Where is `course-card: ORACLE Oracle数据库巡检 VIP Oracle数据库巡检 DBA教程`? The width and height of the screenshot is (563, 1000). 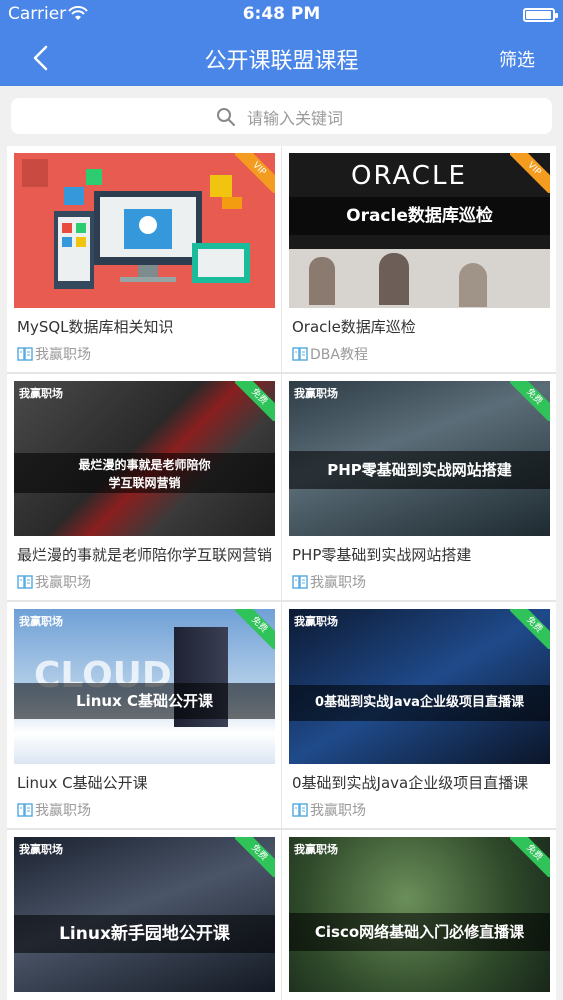 course-card: ORACLE Oracle数据库巡检 VIP Oracle数据库巡检 DBA教程 is located at coordinates (419, 259).